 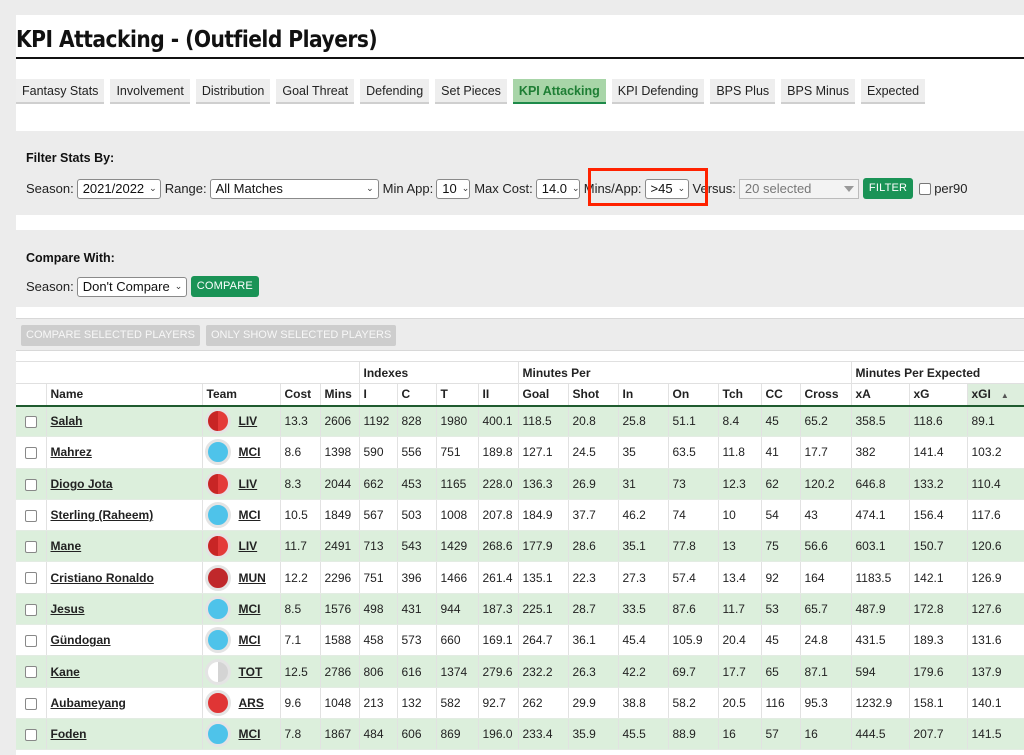 What do you see at coordinates (825, 671) in the screenshot?
I see `cell-cross: 87.1` at bounding box center [825, 671].